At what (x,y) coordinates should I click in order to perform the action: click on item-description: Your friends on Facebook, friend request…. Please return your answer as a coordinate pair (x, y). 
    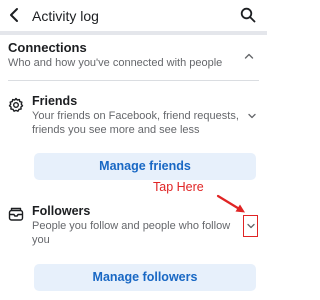
    Looking at the image, I should click on (135, 123).